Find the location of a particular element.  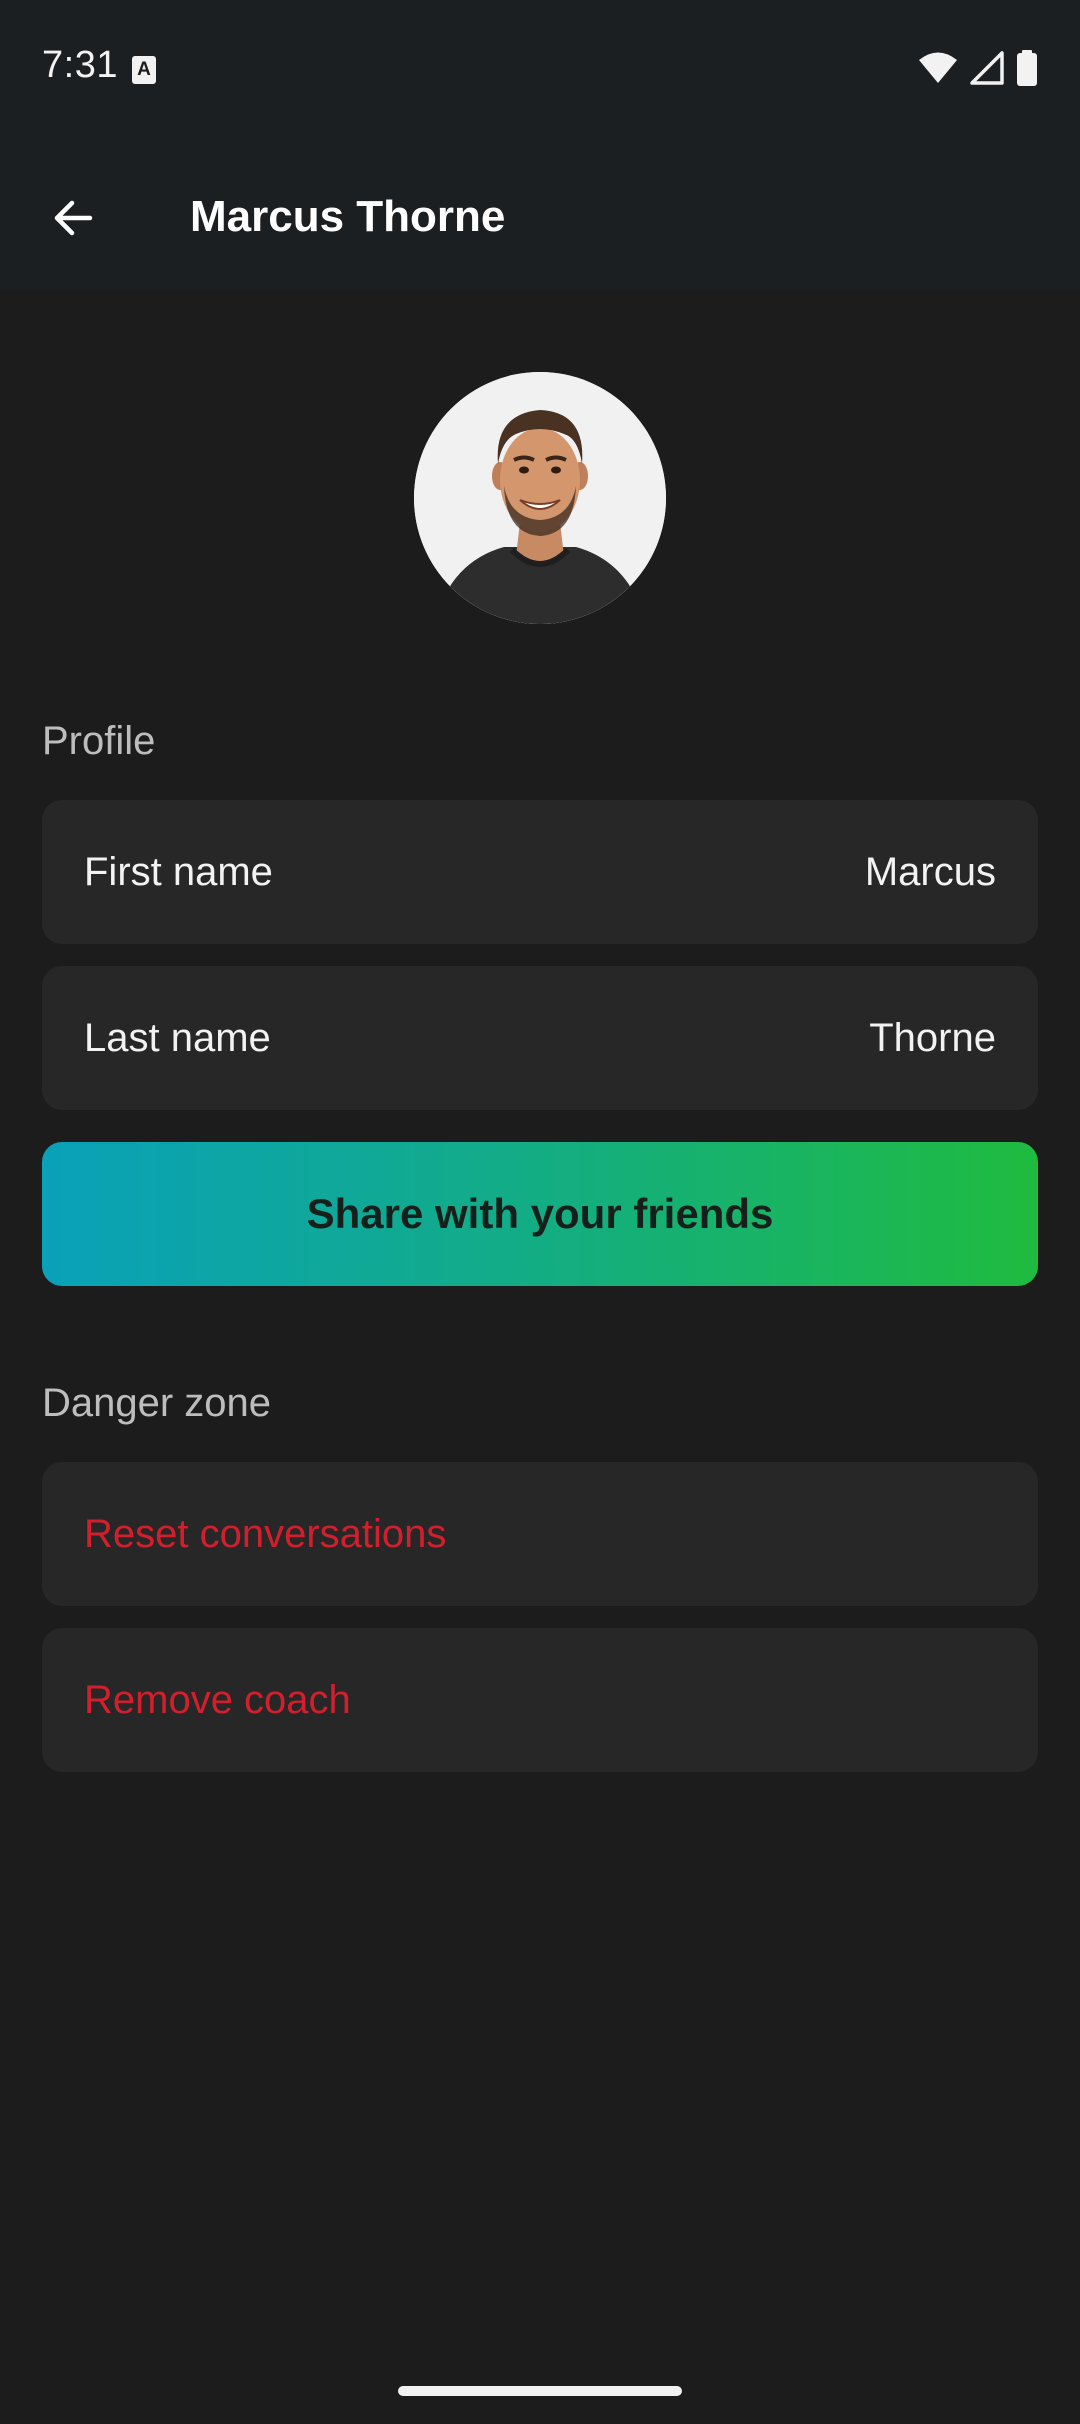

first-name-value: Marcus is located at coordinates (930, 871).